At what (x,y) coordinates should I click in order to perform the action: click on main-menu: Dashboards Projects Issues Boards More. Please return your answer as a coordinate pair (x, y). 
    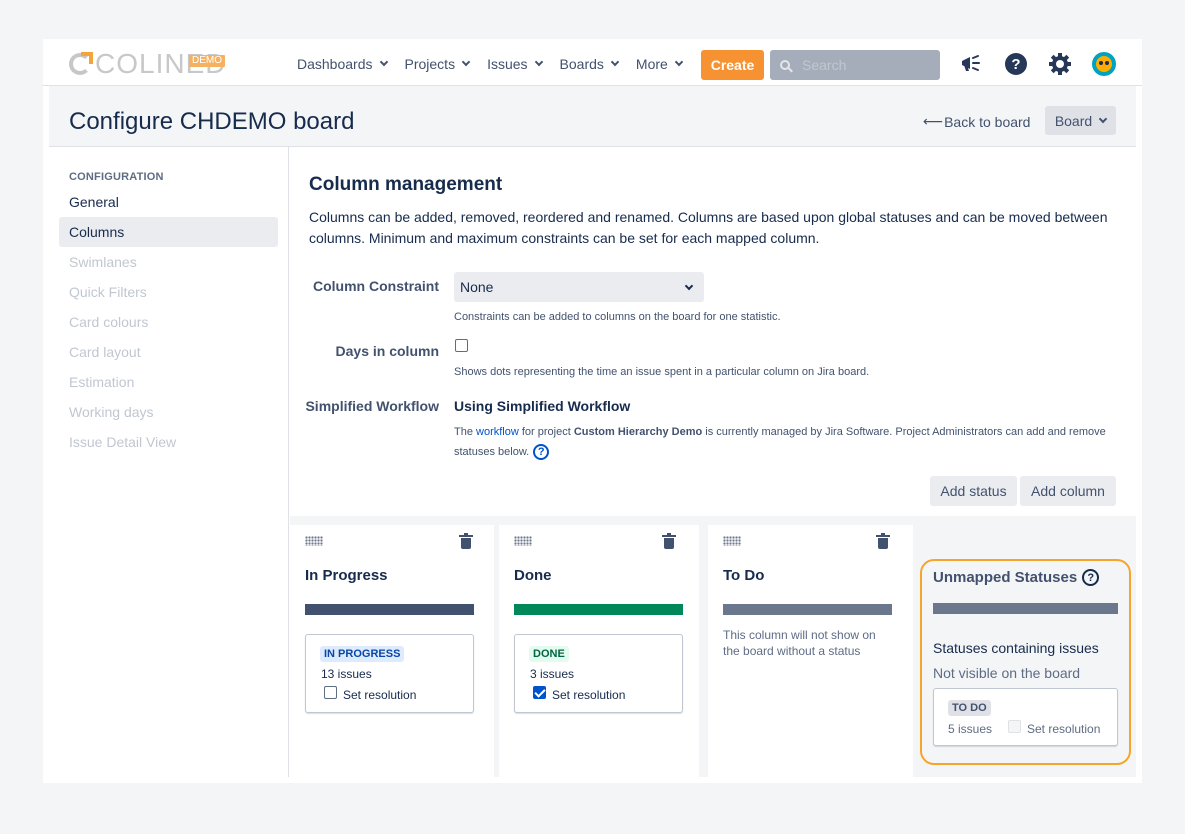
    Looking at the image, I should click on (498, 64).